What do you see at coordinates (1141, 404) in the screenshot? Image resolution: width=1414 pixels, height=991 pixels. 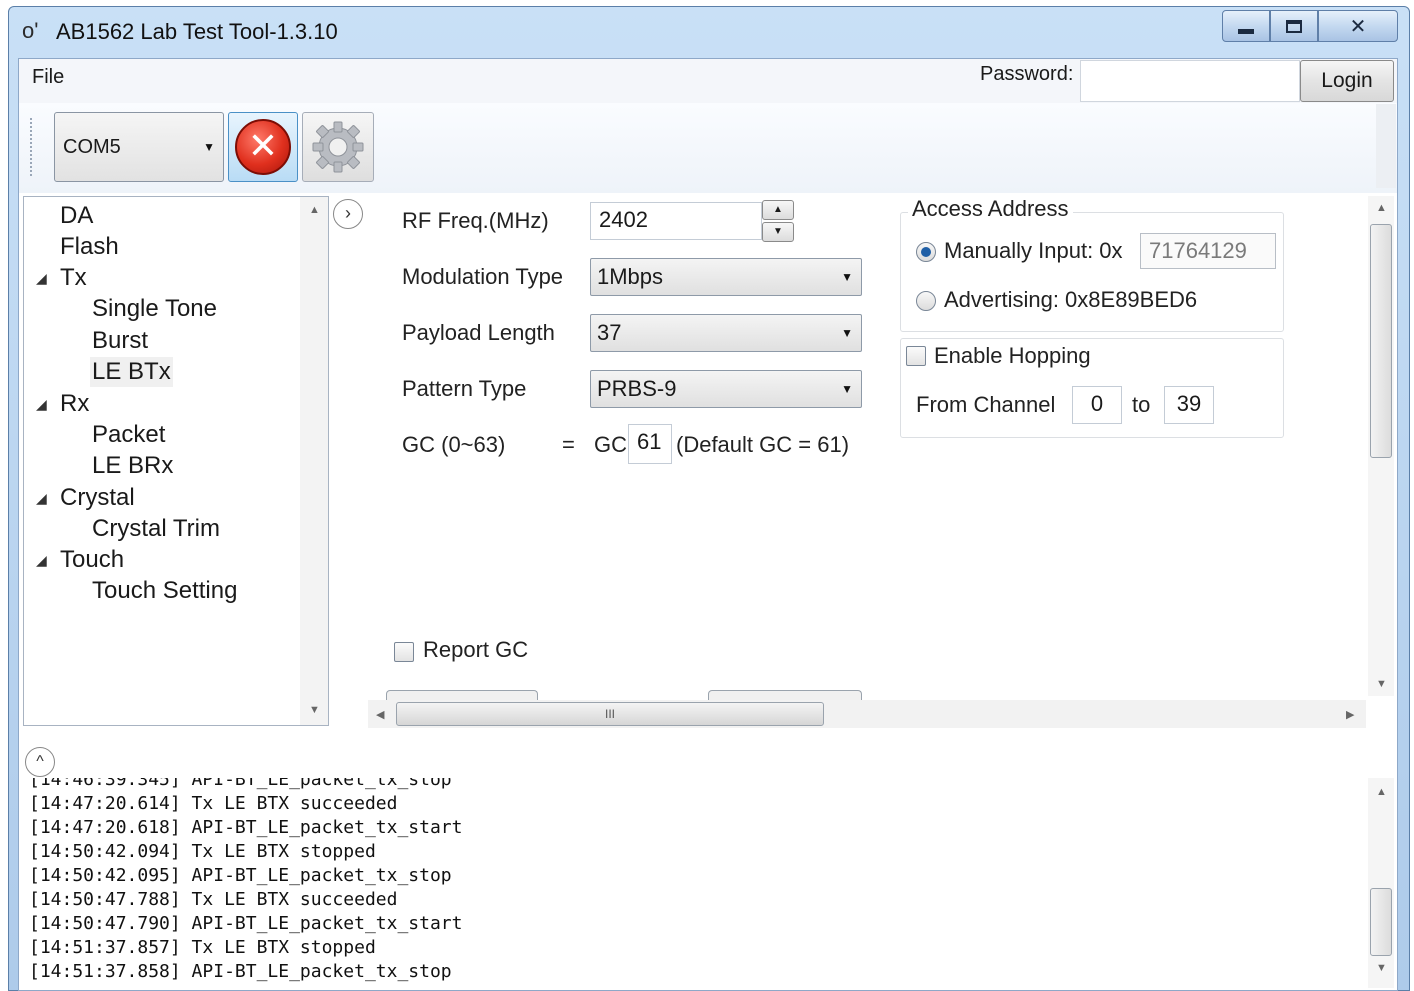 I see `to-label: to` at bounding box center [1141, 404].